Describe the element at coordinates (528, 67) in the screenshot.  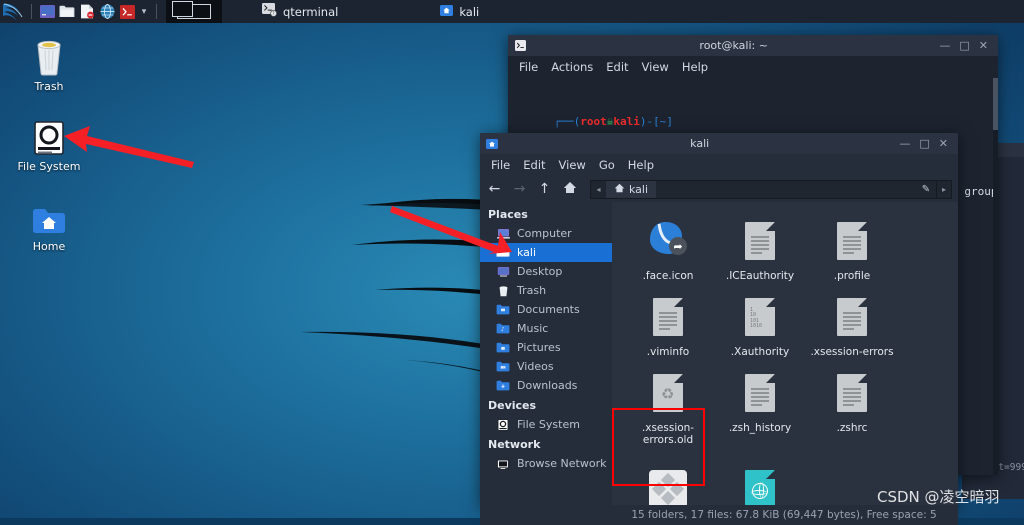
I see `terminal-menu-file: File` at that location.